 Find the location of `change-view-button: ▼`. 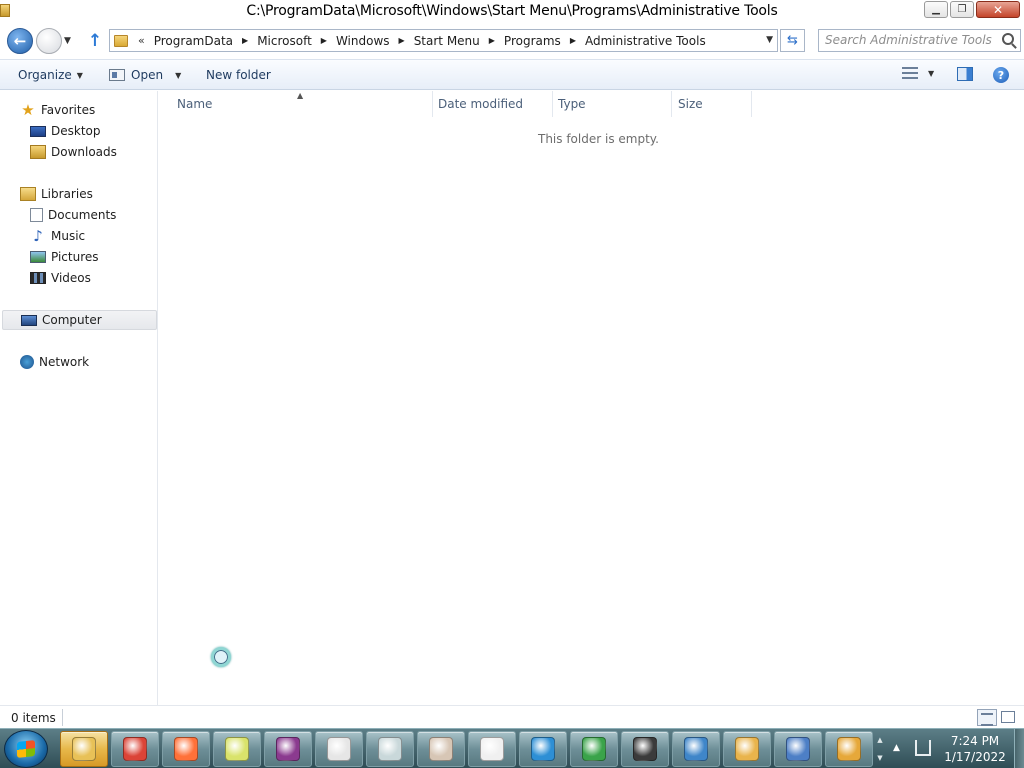

change-view-button: ▼ is located at coordinates (918, 73).